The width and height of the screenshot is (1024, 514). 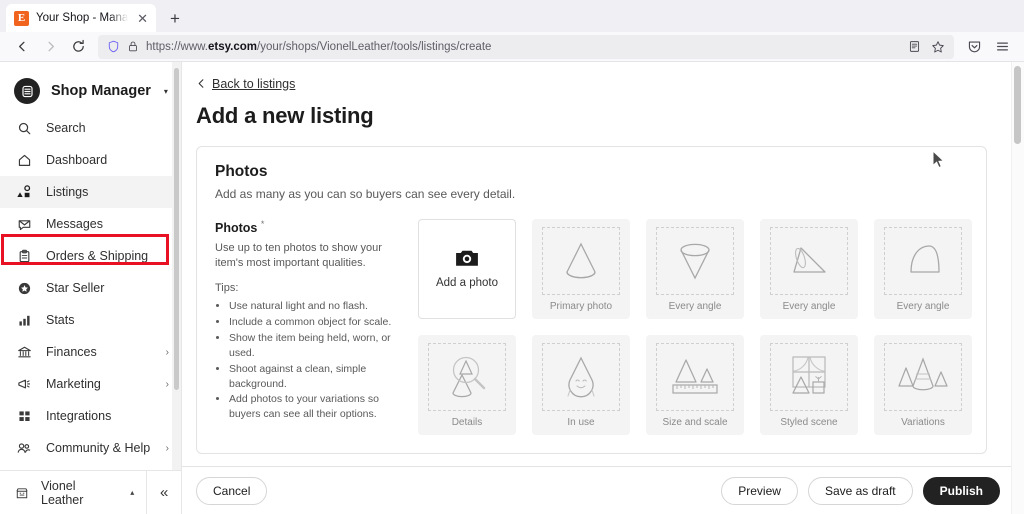 What do you see at coordinates (603, 490) in the screenshot?
I see `form-action-bar: Cancel Preview Save as draft Publish` at bounding box center [603, 490].